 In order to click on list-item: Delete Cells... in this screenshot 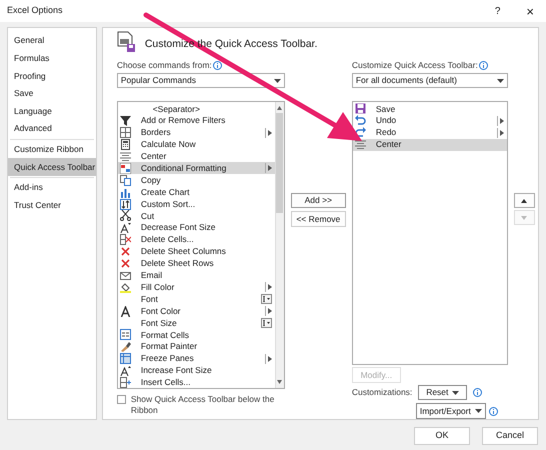, I will do `click(196, 240)`.